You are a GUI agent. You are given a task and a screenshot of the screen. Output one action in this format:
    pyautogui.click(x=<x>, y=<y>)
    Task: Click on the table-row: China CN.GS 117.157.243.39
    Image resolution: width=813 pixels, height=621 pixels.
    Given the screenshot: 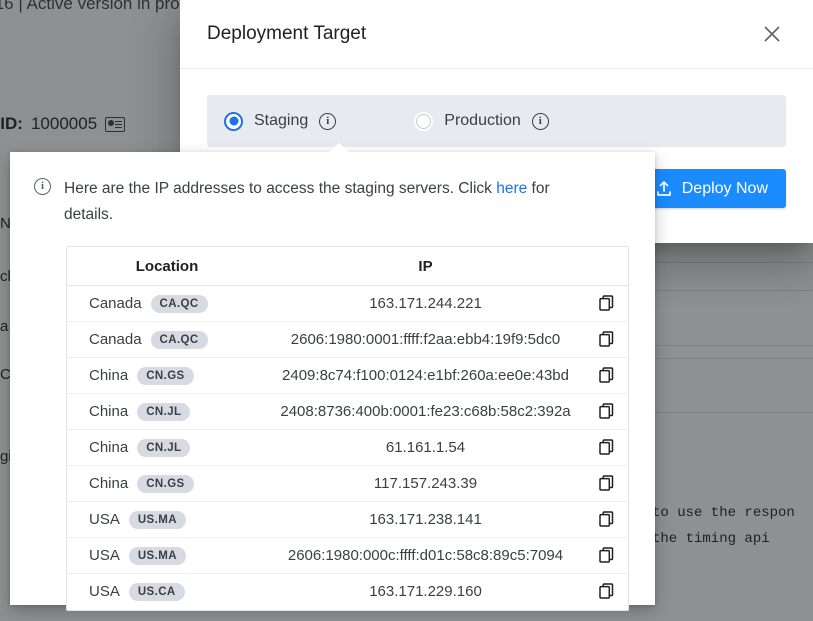 What is the action you would take?
    pyautogui.click(x=347, y=483)
    